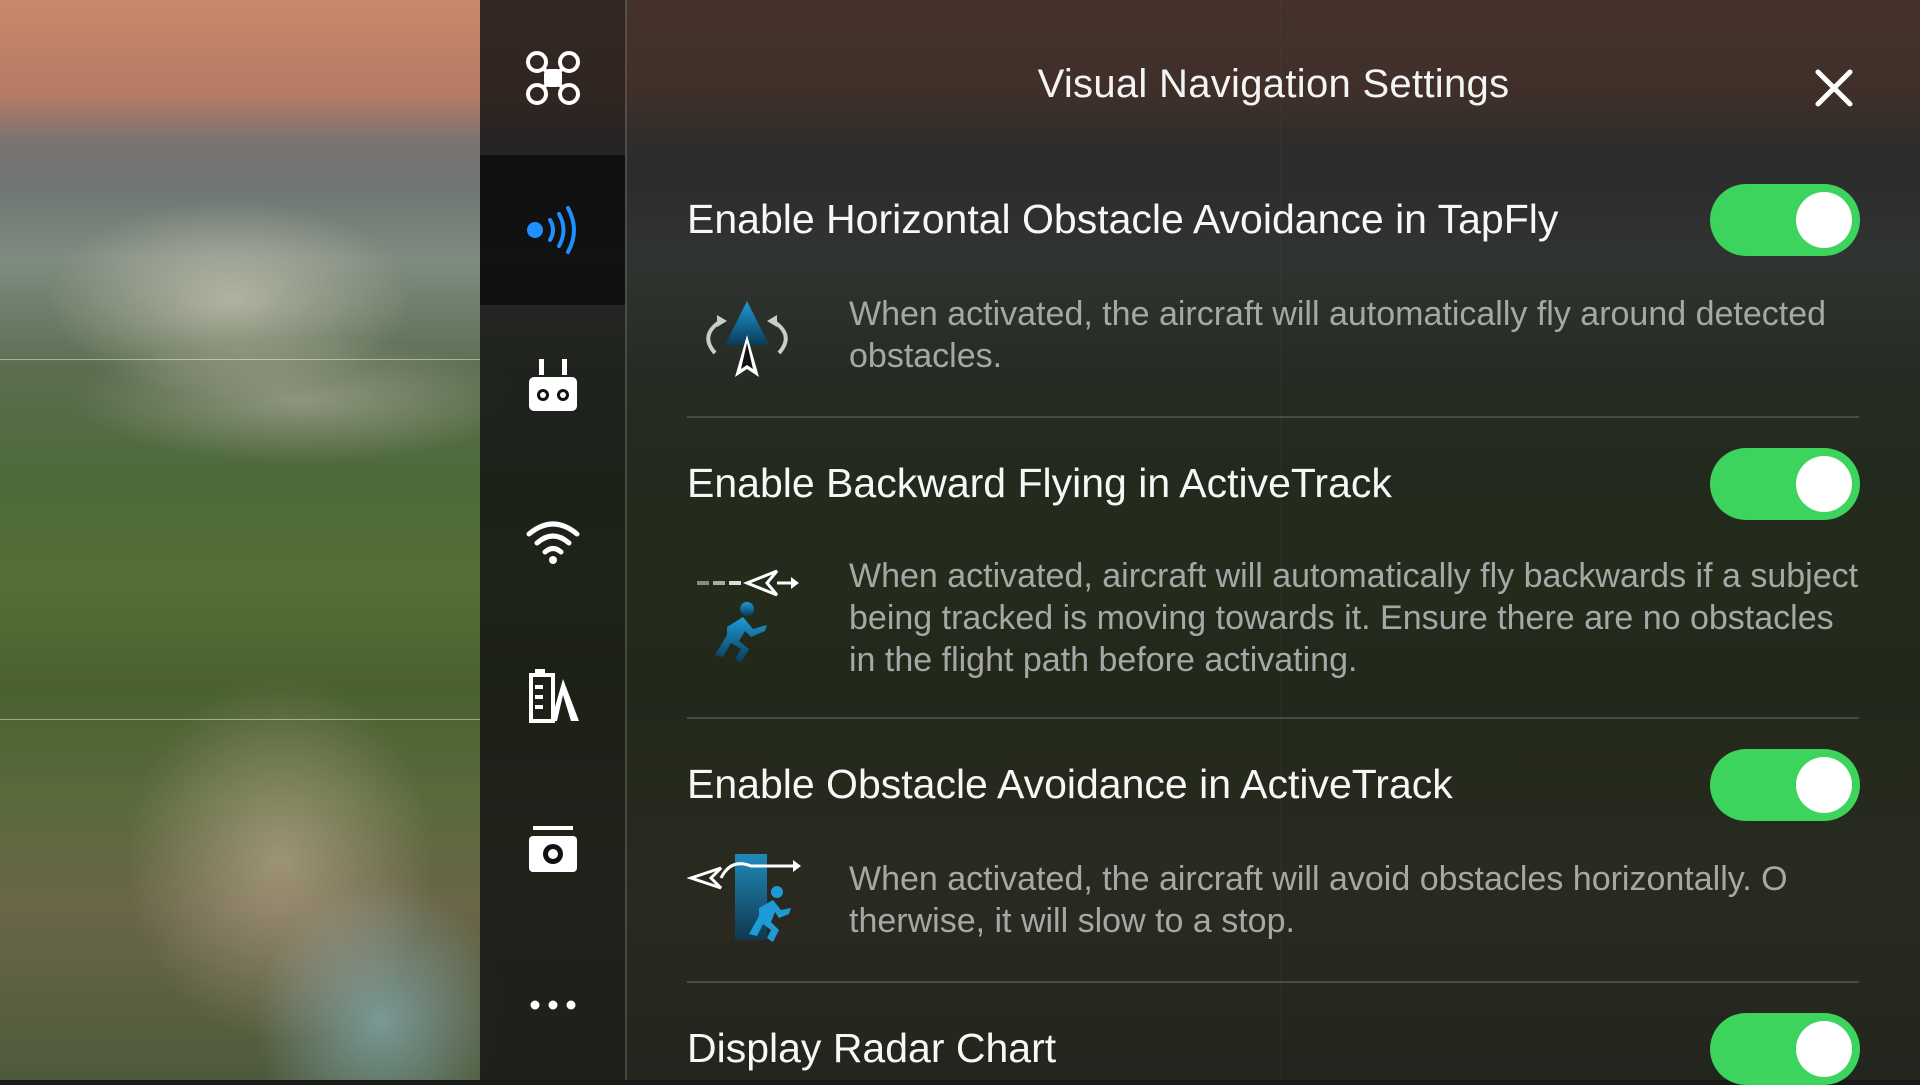 The image size is (1920, 1085). I want to click on nav-item-battery, so click(552, 695).